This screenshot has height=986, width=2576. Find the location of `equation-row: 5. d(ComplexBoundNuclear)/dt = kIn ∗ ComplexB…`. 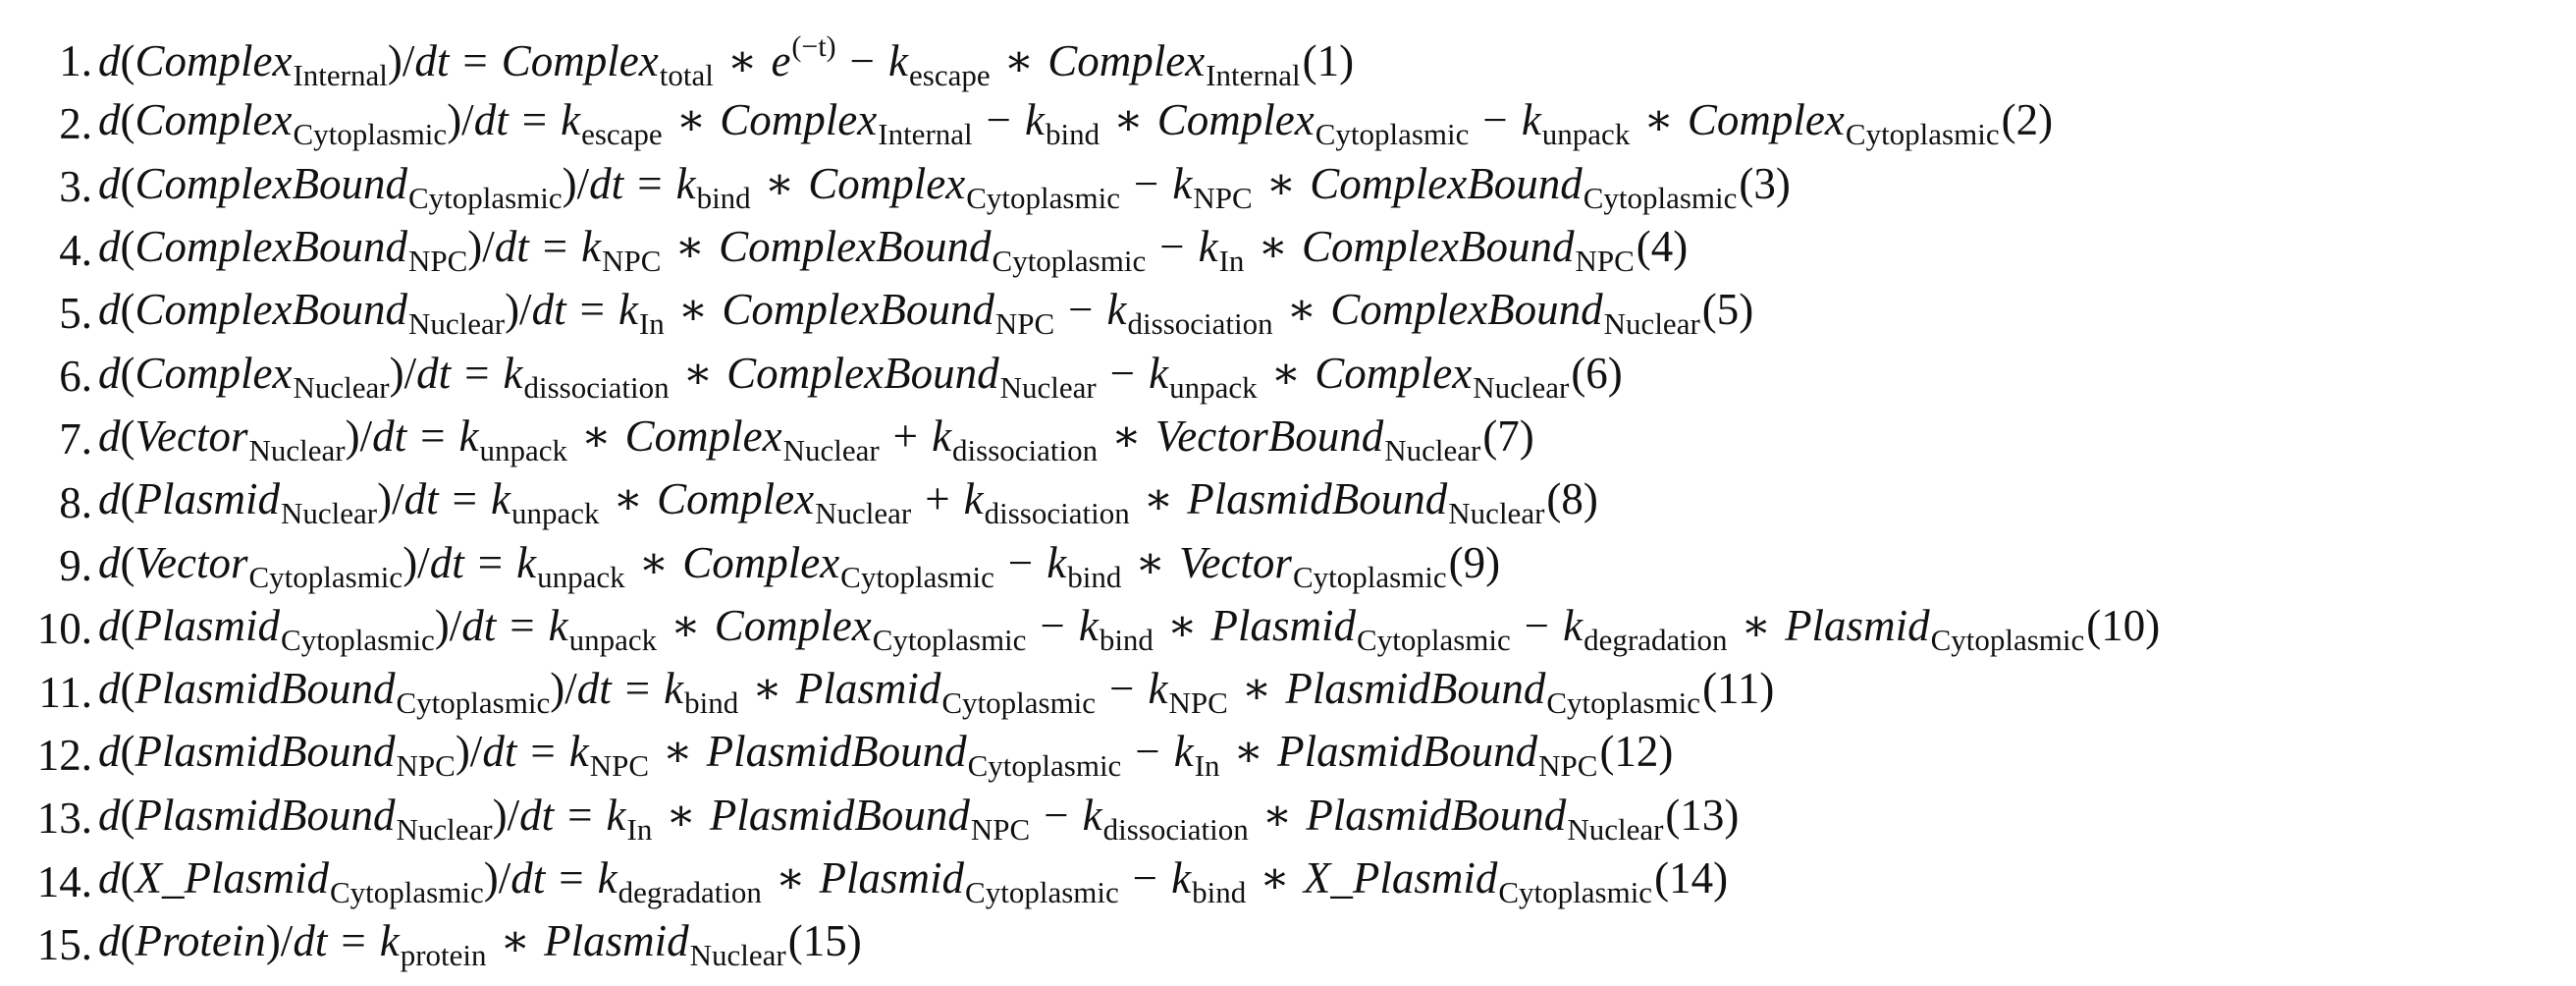

equation-row: 5. d(ComplexBoundNuclear)/dt = kIn ∗ ComplexB… is located at coordinates (1288, 313).